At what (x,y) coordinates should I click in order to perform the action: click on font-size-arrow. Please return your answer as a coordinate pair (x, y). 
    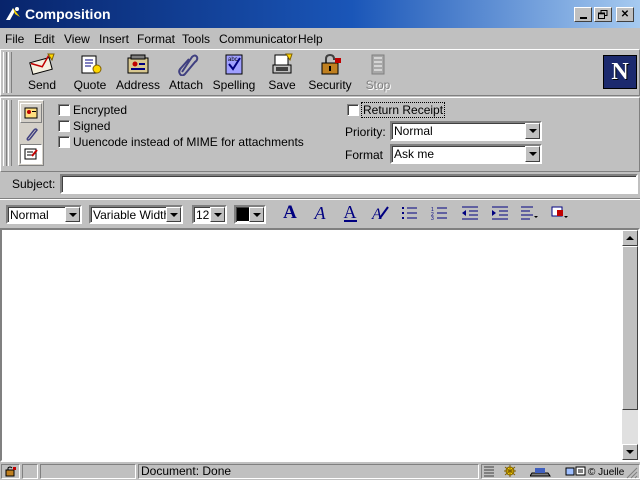
    Looking at the image, I should click on (217, 214).